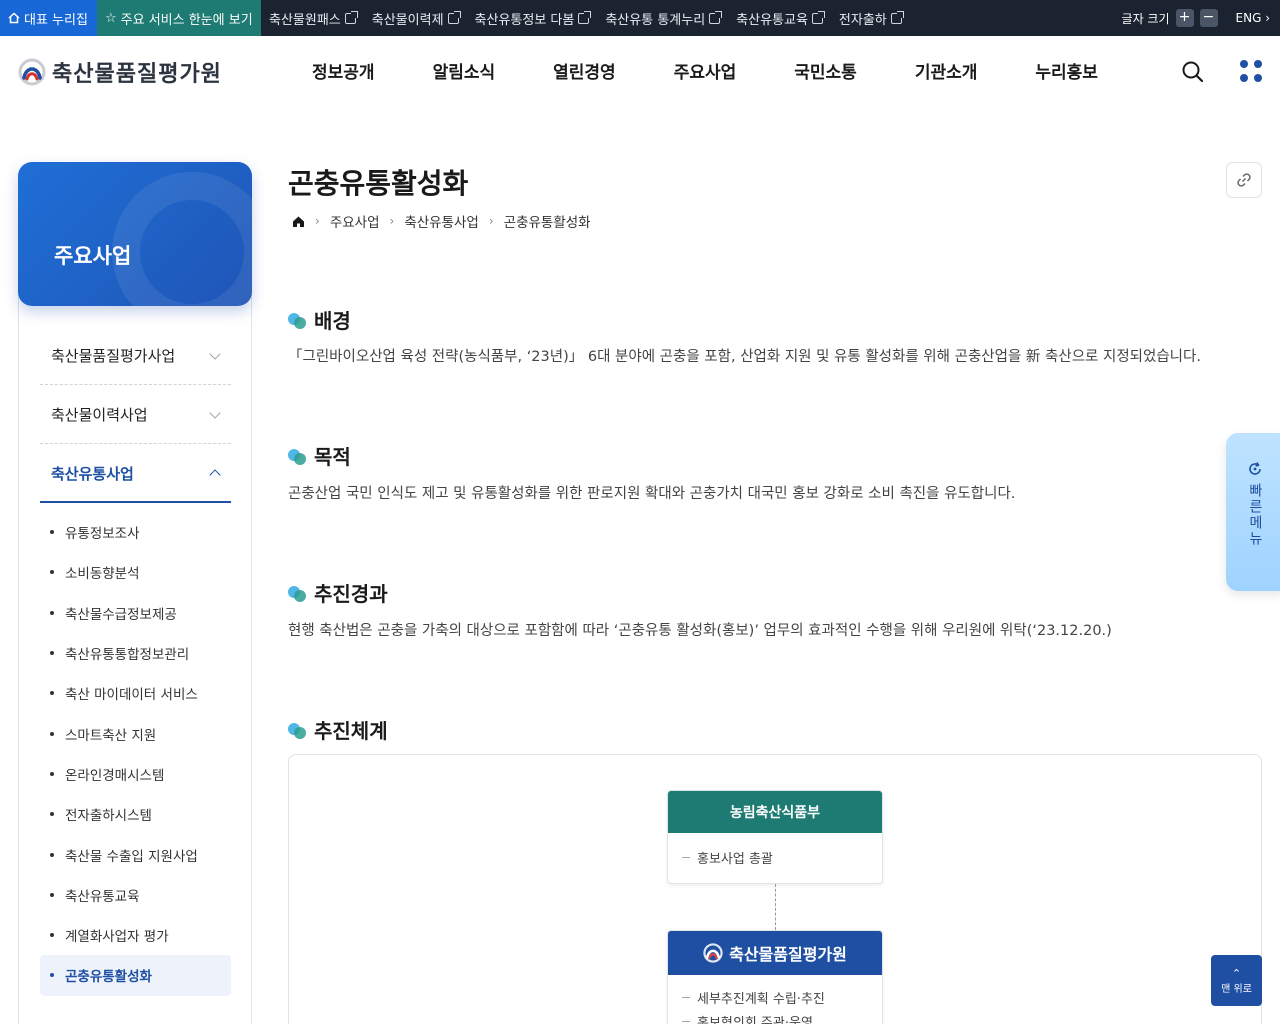  I want to click on sidebar-item-traceability: 축산물이력사업, so click(135, 415).